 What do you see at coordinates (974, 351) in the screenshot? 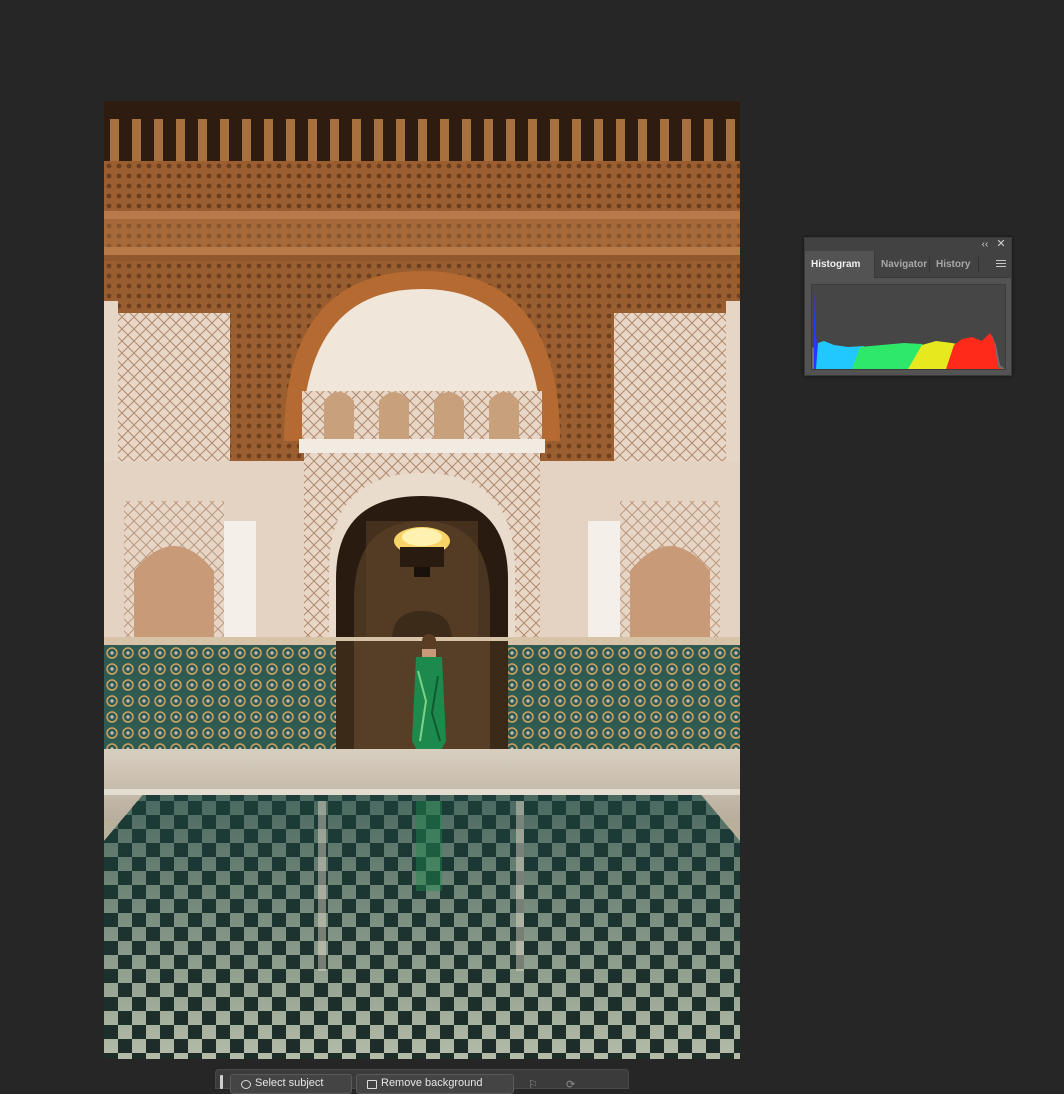
I see `histogram-red-channel` at bounding box center [974, 351].